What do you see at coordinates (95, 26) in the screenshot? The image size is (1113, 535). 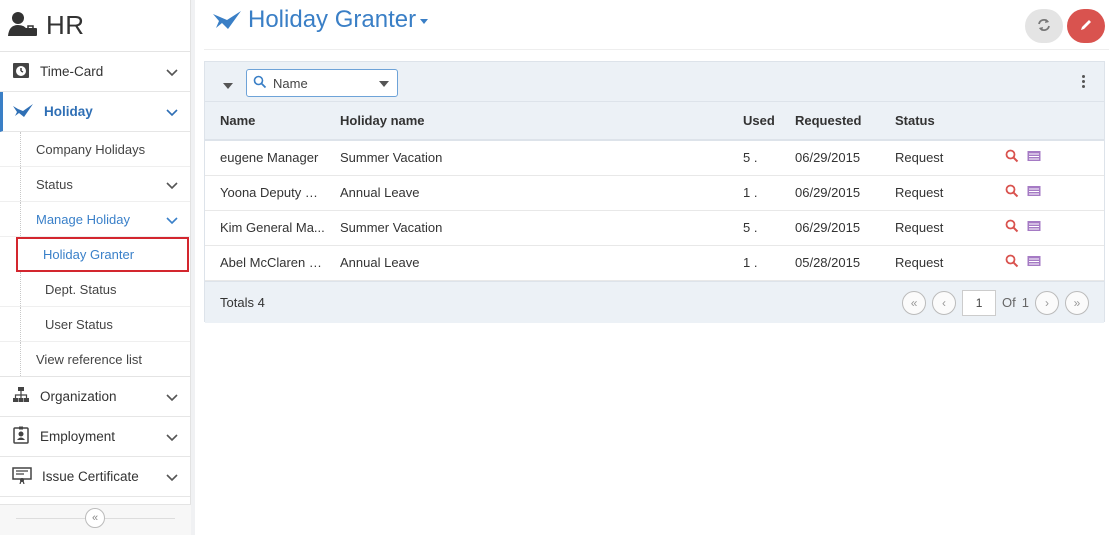 I see `brand: HR` at bounding box center [95, 26].